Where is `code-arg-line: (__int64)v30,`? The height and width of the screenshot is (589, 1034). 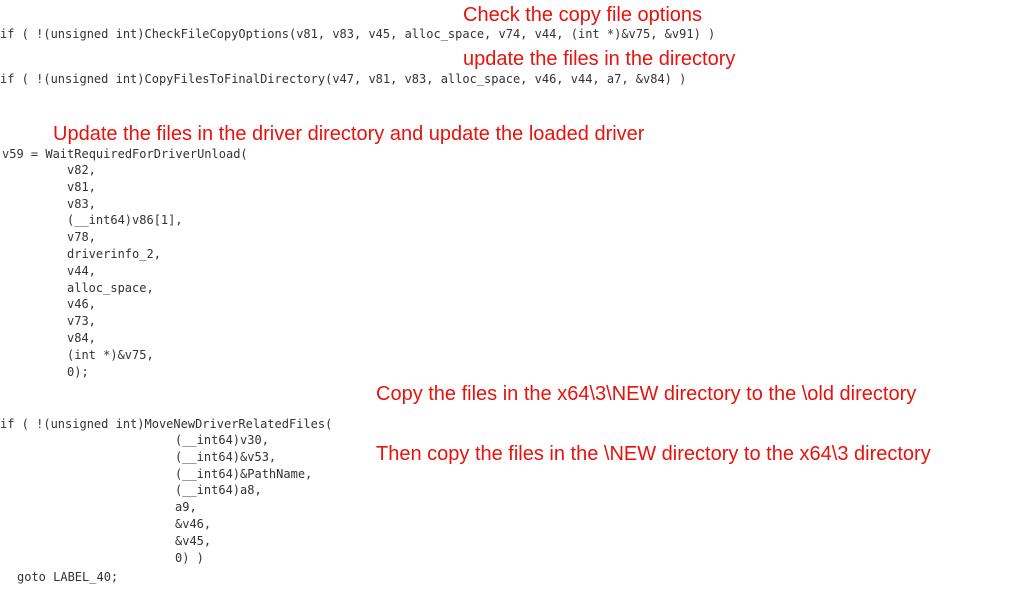 code-arg-line: (__int64)v30, is located at coordinates (222, 440).